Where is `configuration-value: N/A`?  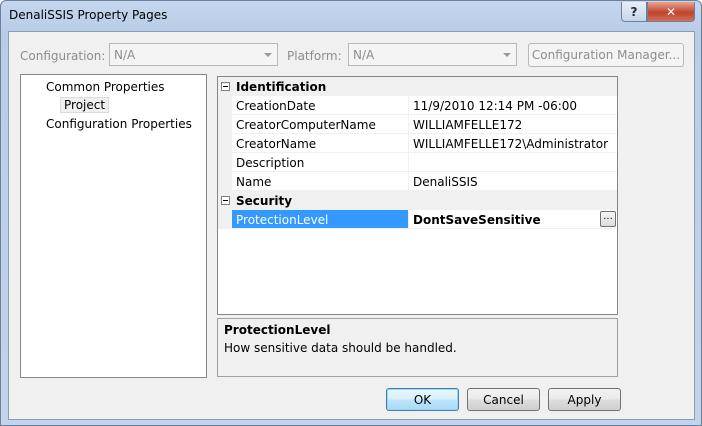
configuration-value: N/A is located at coordinates (125, 55).